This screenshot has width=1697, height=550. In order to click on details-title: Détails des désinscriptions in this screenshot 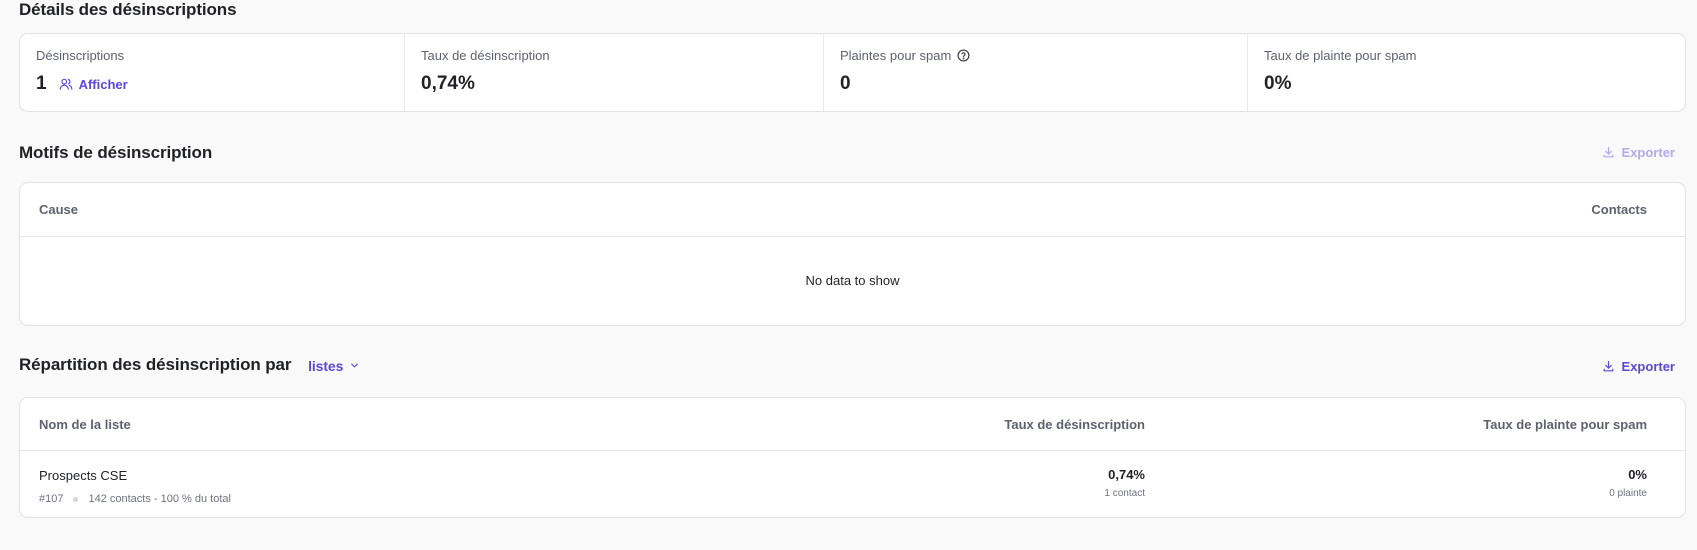, I will do `click(128, 9)`.